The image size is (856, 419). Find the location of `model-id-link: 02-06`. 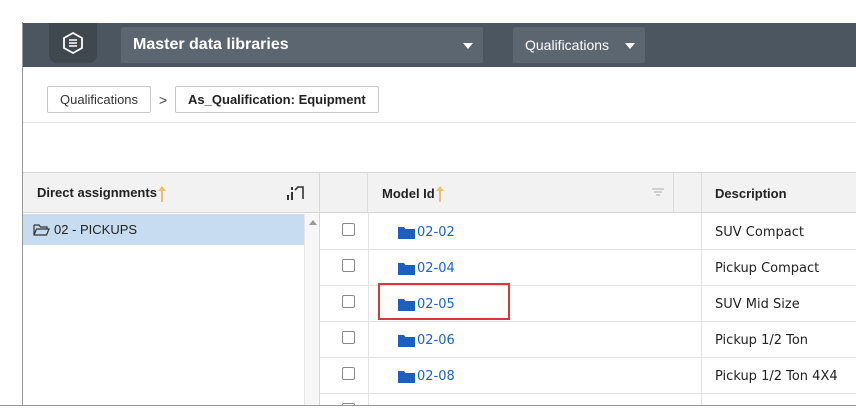

model-id-link: 02-06 is located at coordinates (426, 340).